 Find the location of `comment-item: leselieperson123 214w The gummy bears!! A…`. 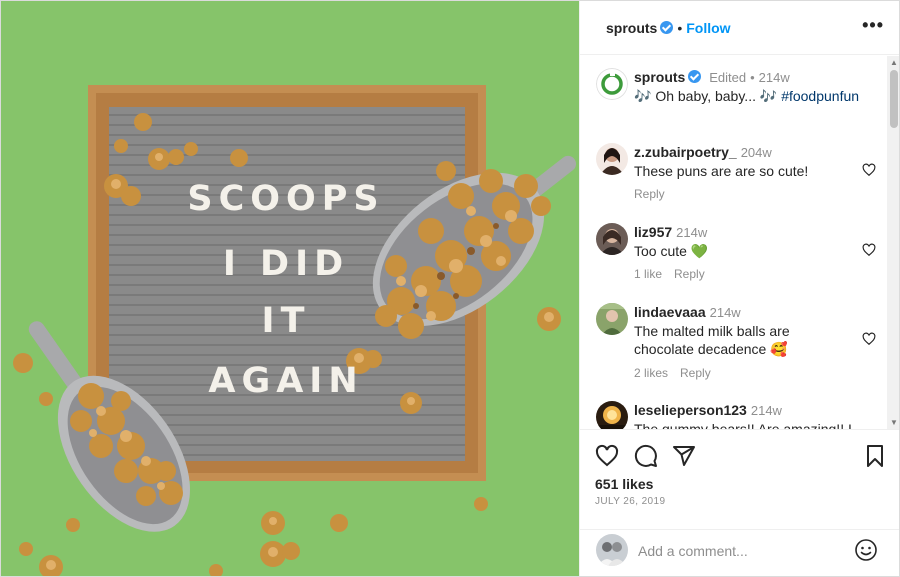

comment-item: leselieperson123 214w The gummy bears!! A… is located at coordinates (734, 415).